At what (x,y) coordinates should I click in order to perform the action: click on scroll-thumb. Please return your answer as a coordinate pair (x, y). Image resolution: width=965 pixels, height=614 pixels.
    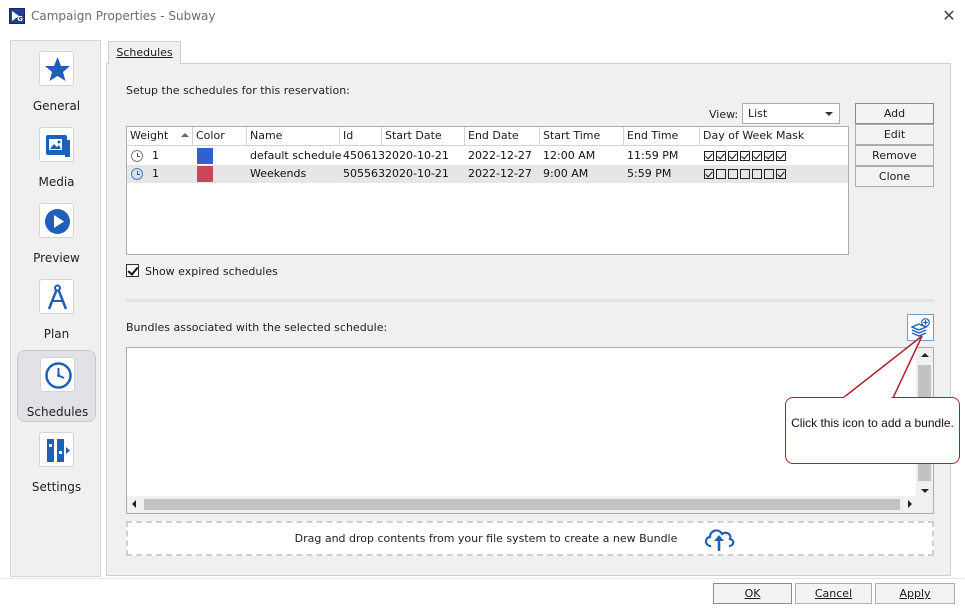
    Looking at the image, I should click on (522, 504).